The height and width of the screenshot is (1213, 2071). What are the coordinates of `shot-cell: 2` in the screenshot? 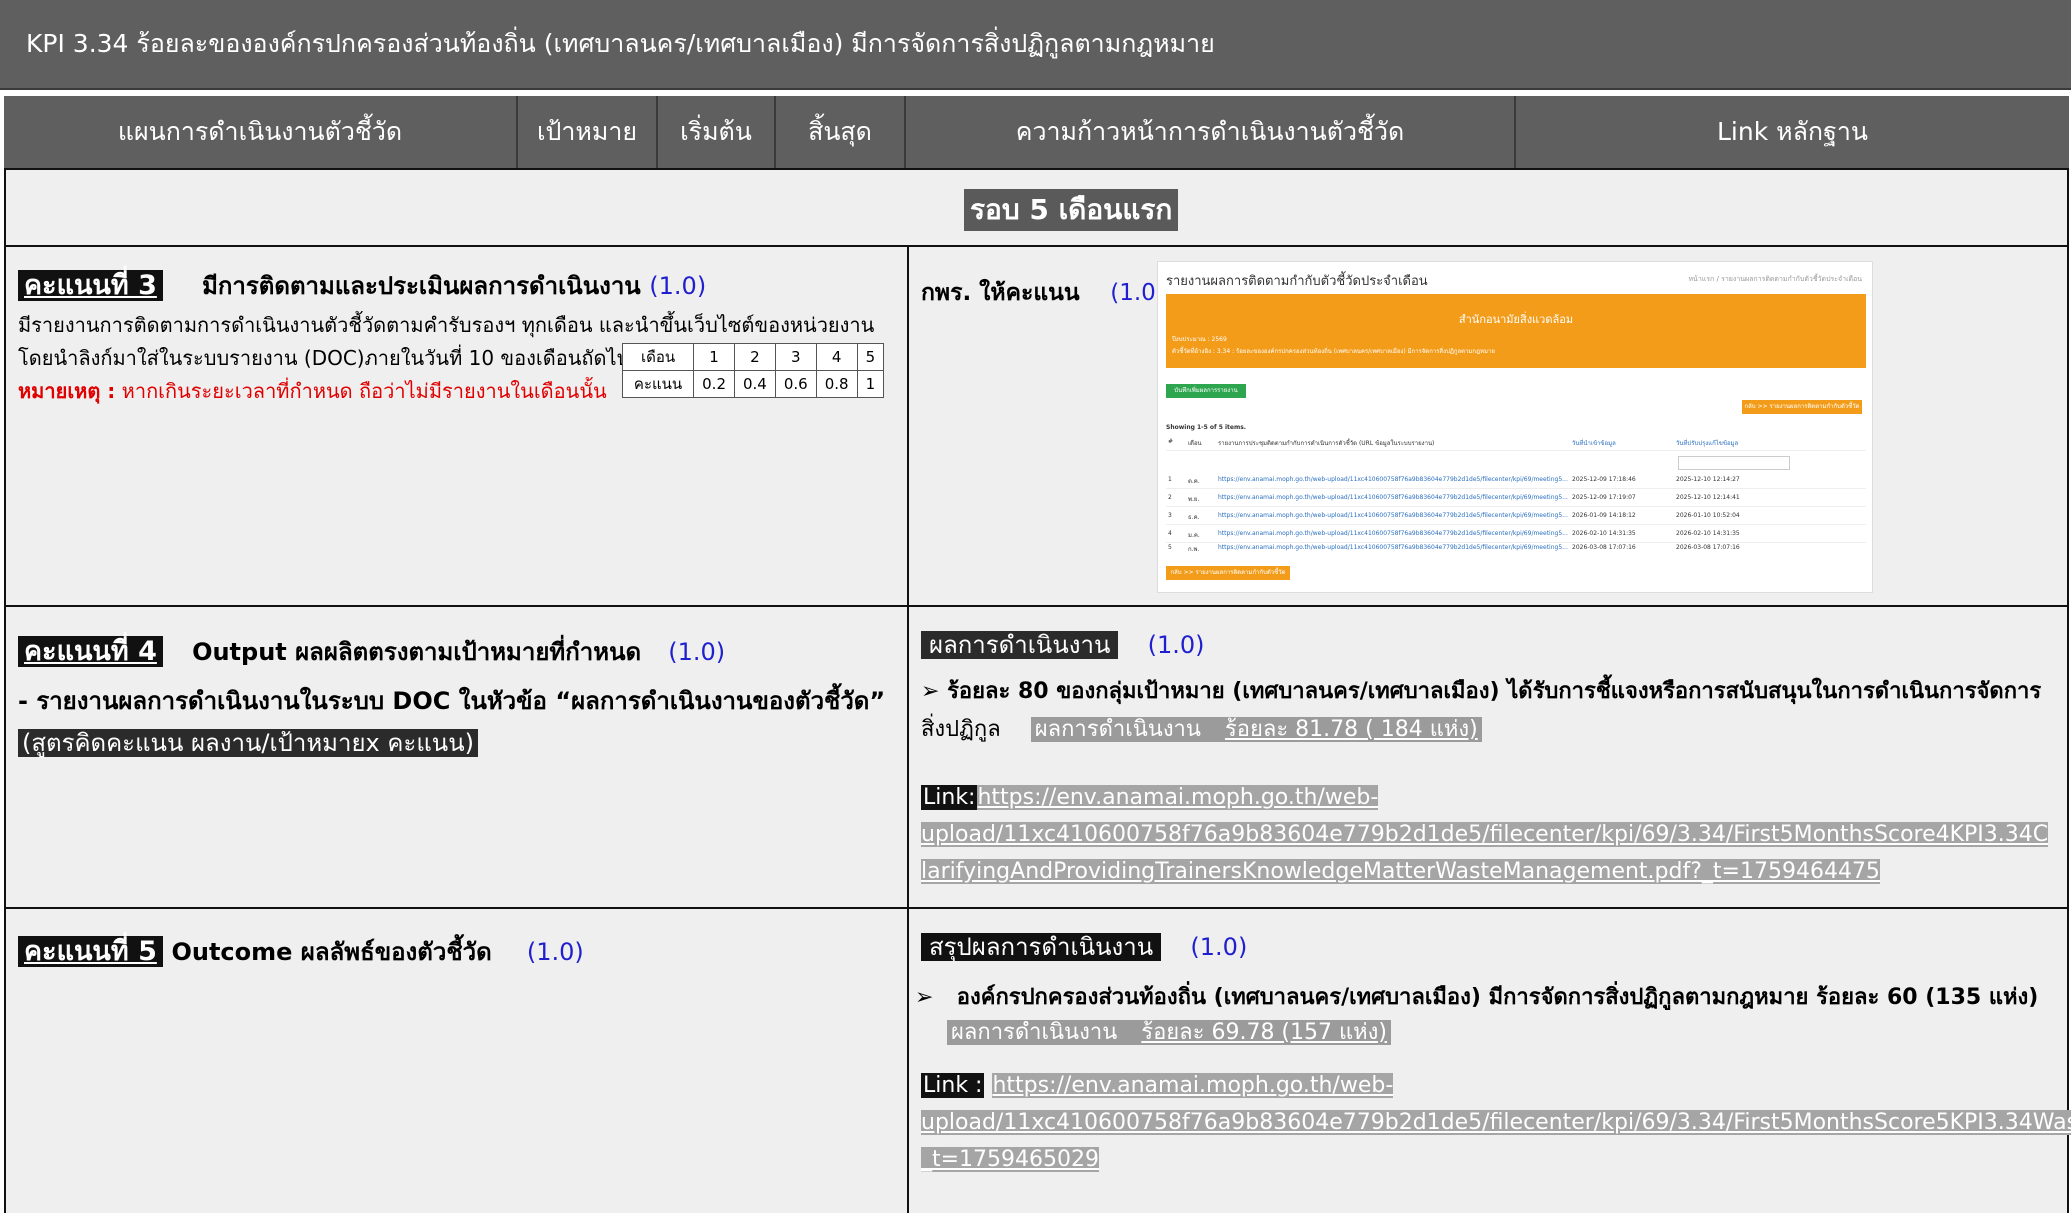 It's located at (1170, 497).